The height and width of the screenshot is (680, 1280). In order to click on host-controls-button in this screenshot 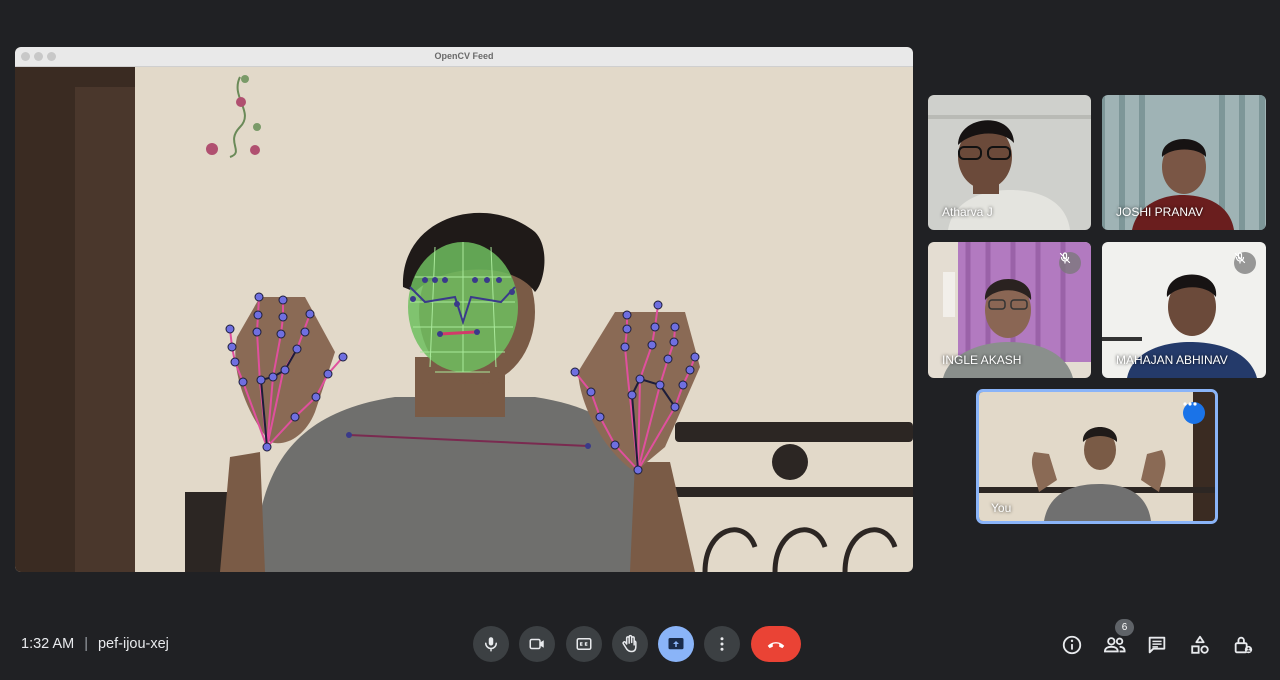, I will do `click(1243, 645)`.